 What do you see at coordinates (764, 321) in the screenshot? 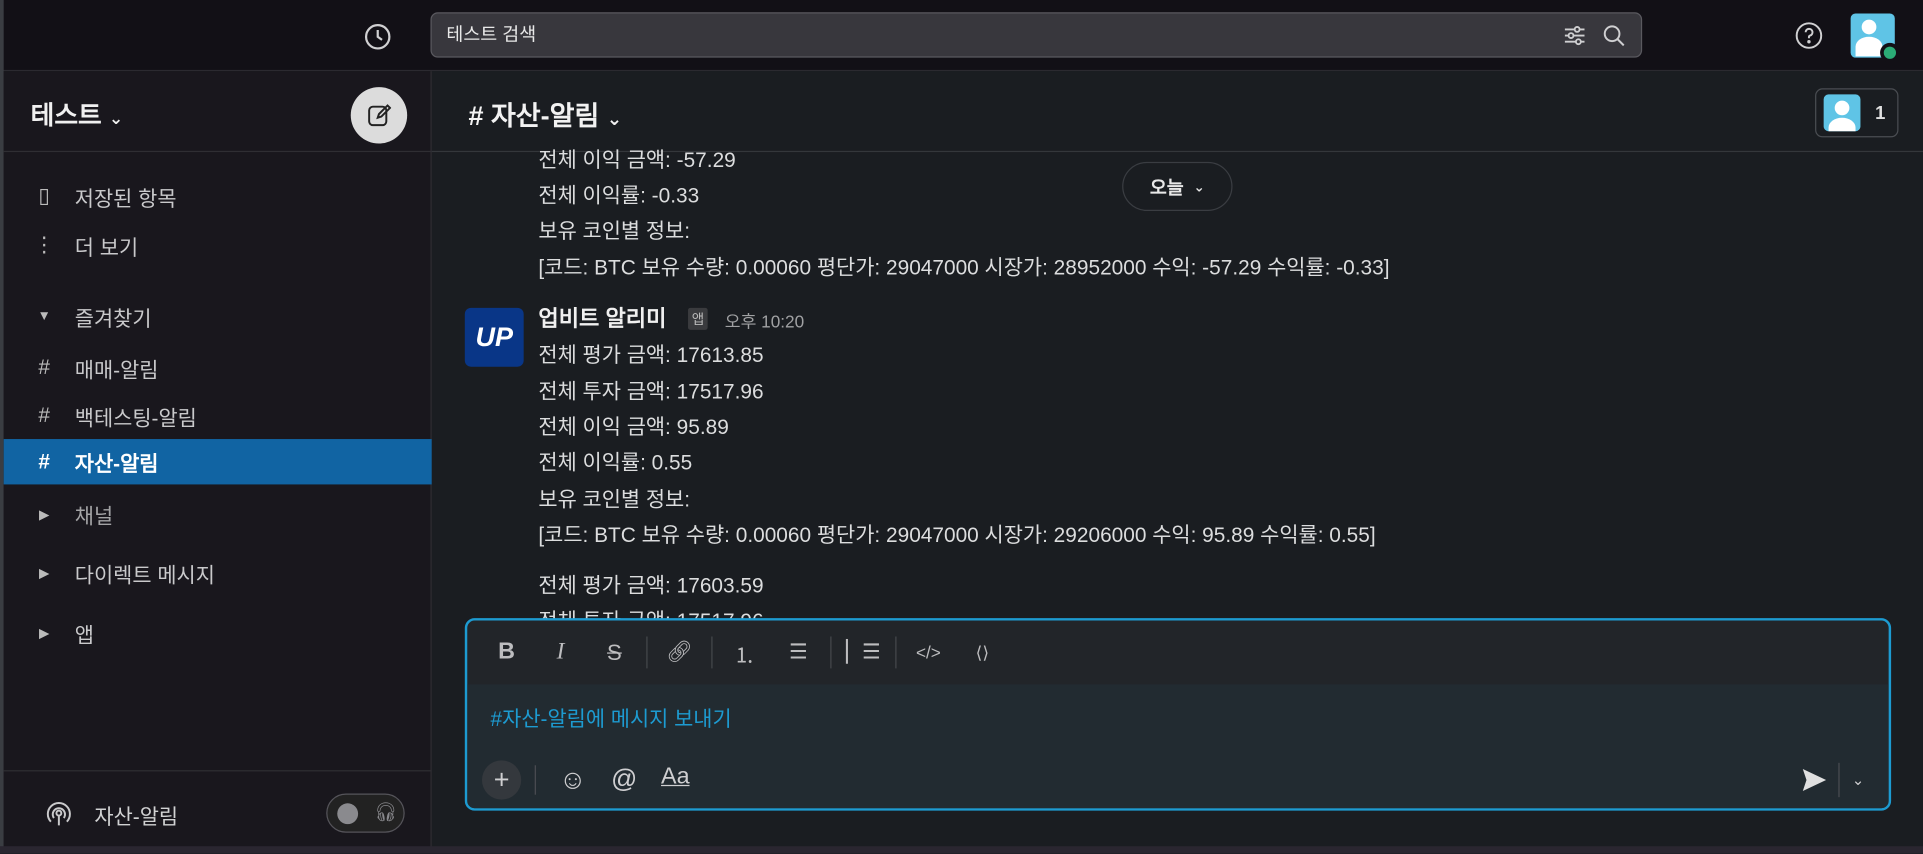
I see `timestamp: 오후 10:20` at bounding box center [764, 321].